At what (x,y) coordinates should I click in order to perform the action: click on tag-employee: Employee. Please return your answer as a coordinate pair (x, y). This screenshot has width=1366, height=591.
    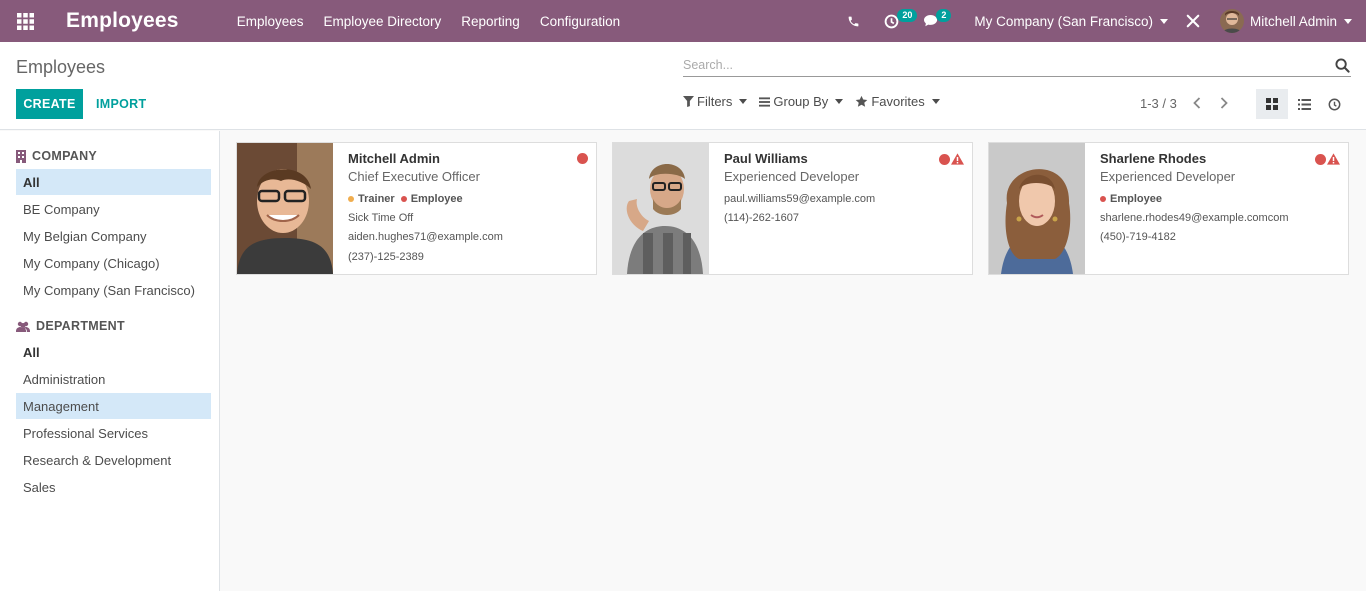
    Looking at the image, I should click on (1131, 199).